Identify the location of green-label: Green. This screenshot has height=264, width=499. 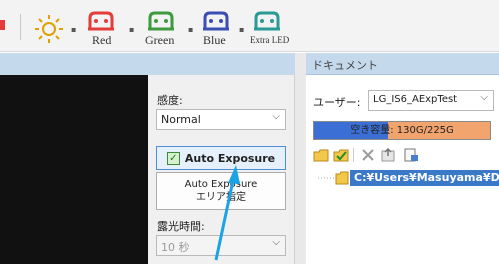
(159, 40).